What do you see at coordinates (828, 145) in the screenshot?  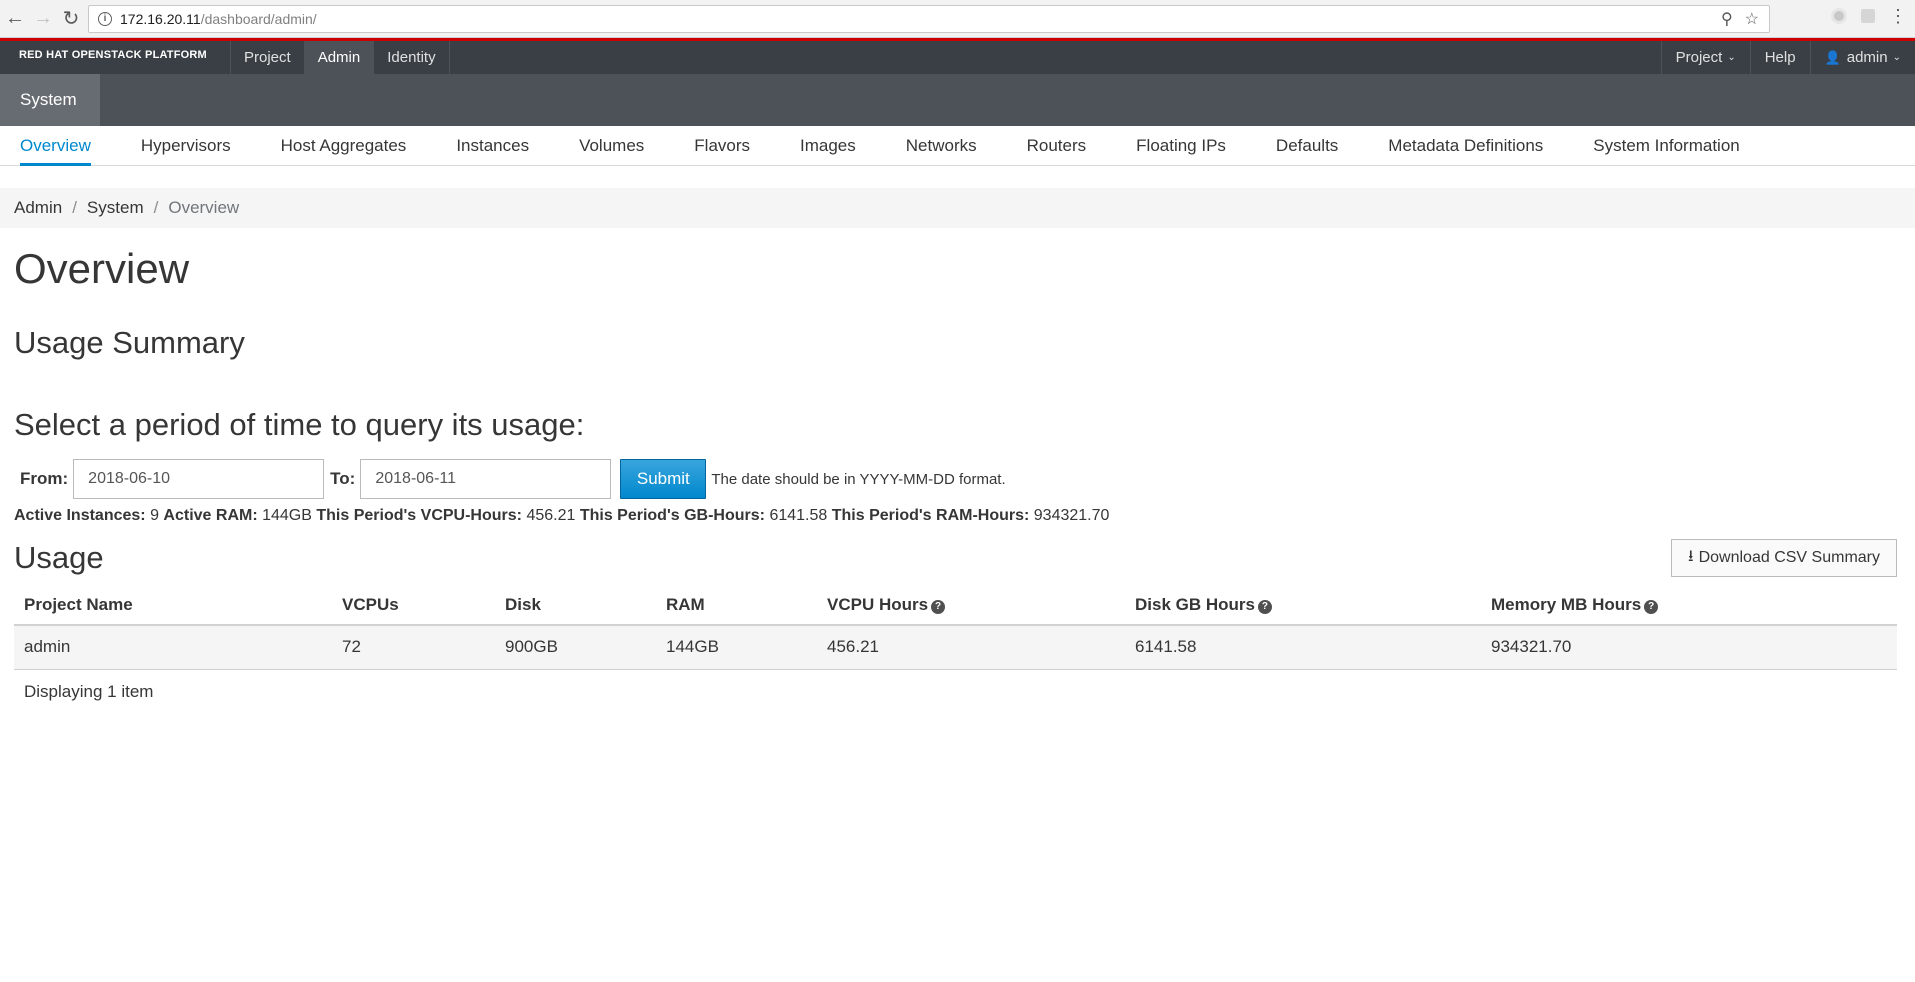 I see `tab-images: Images` at bounding box center [828, 145].